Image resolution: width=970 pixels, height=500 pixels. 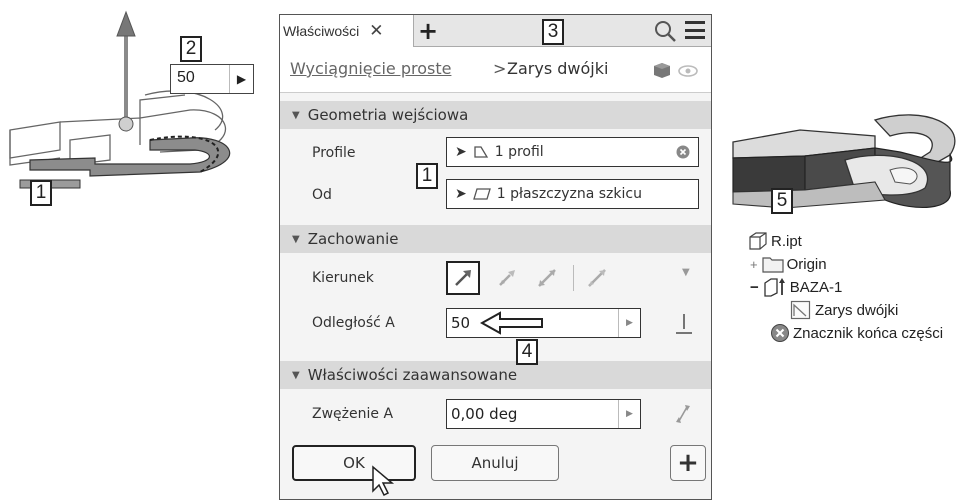 I want to click on extruded-solid-graphic, so click(x=844, y=161).